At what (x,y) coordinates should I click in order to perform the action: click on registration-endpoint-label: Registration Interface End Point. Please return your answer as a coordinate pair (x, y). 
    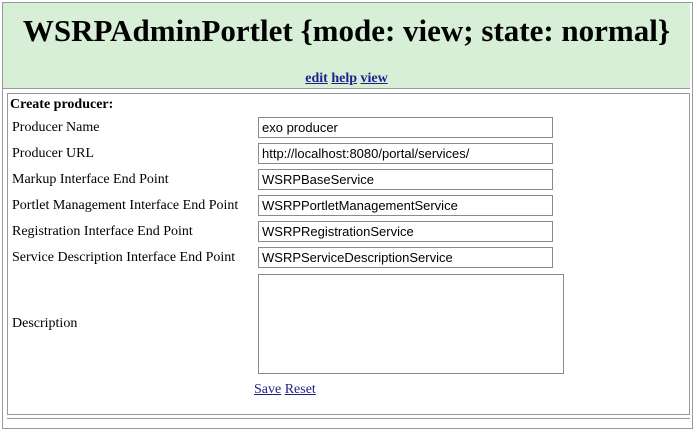
    Looking at the image, I should click on (102, 231).